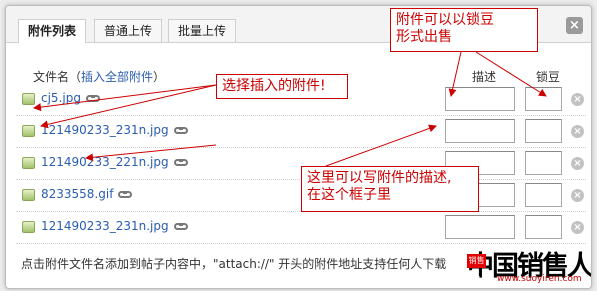  Describe the element at coordinates (539, 279) in the screenshot. I see `watermark-url: www.suoyiren.com` at that location.